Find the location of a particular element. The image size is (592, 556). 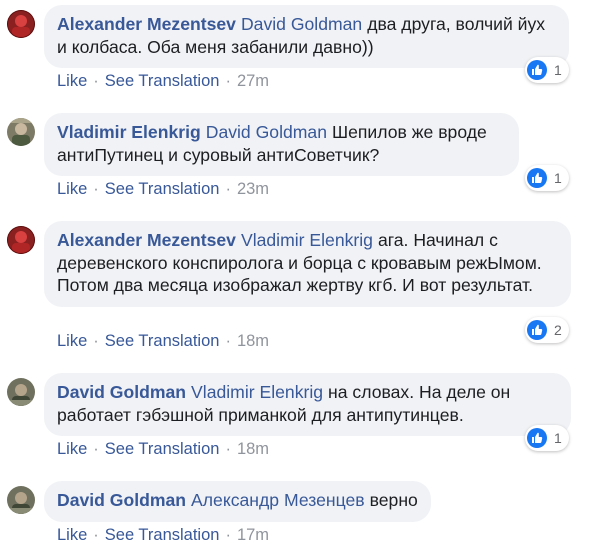

reaction-count: 2 is located at coordinates (558, 330).